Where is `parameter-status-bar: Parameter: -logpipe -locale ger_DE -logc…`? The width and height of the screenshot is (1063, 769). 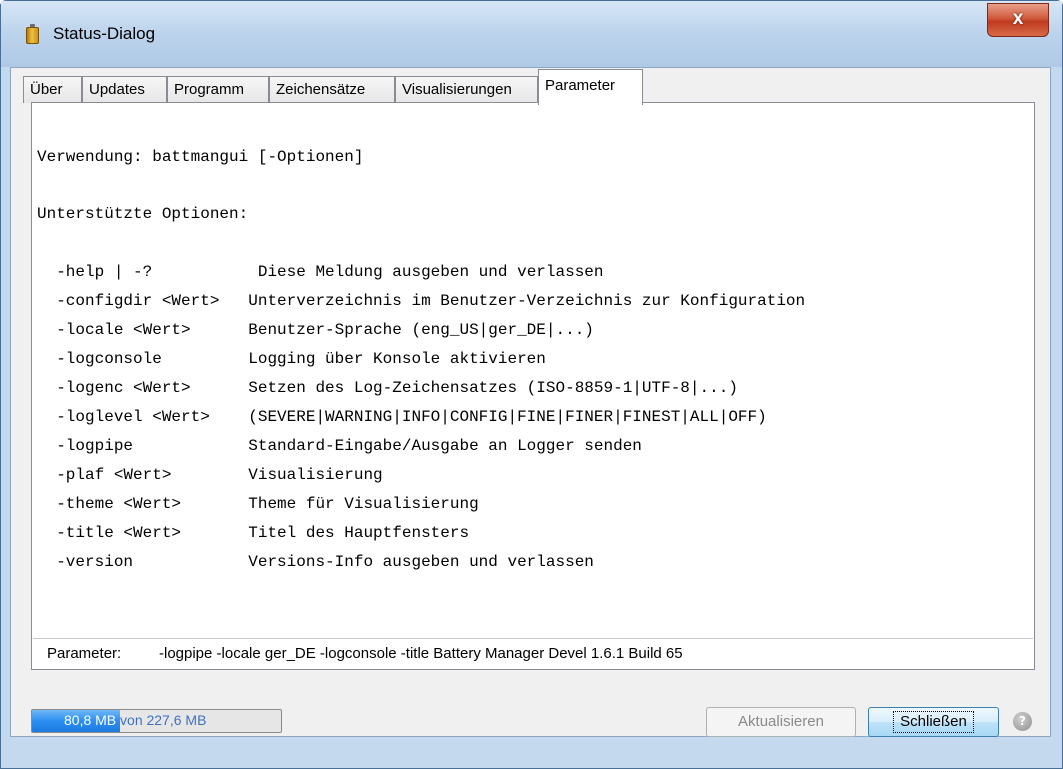
parameter-status-bar: Parameter: -logpipe -locale ger_DE -logc… is located at coordinates (533, 653).